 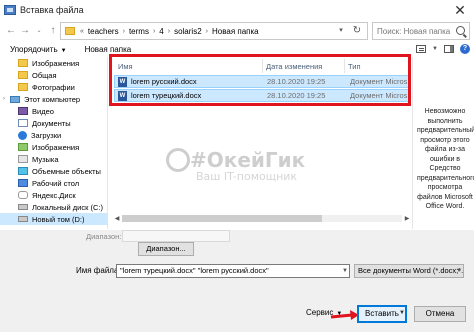 What do you see at coordinates (421, 49) in the screenshot?
I see `view-mode-icon` at bounding box center [421, 49].